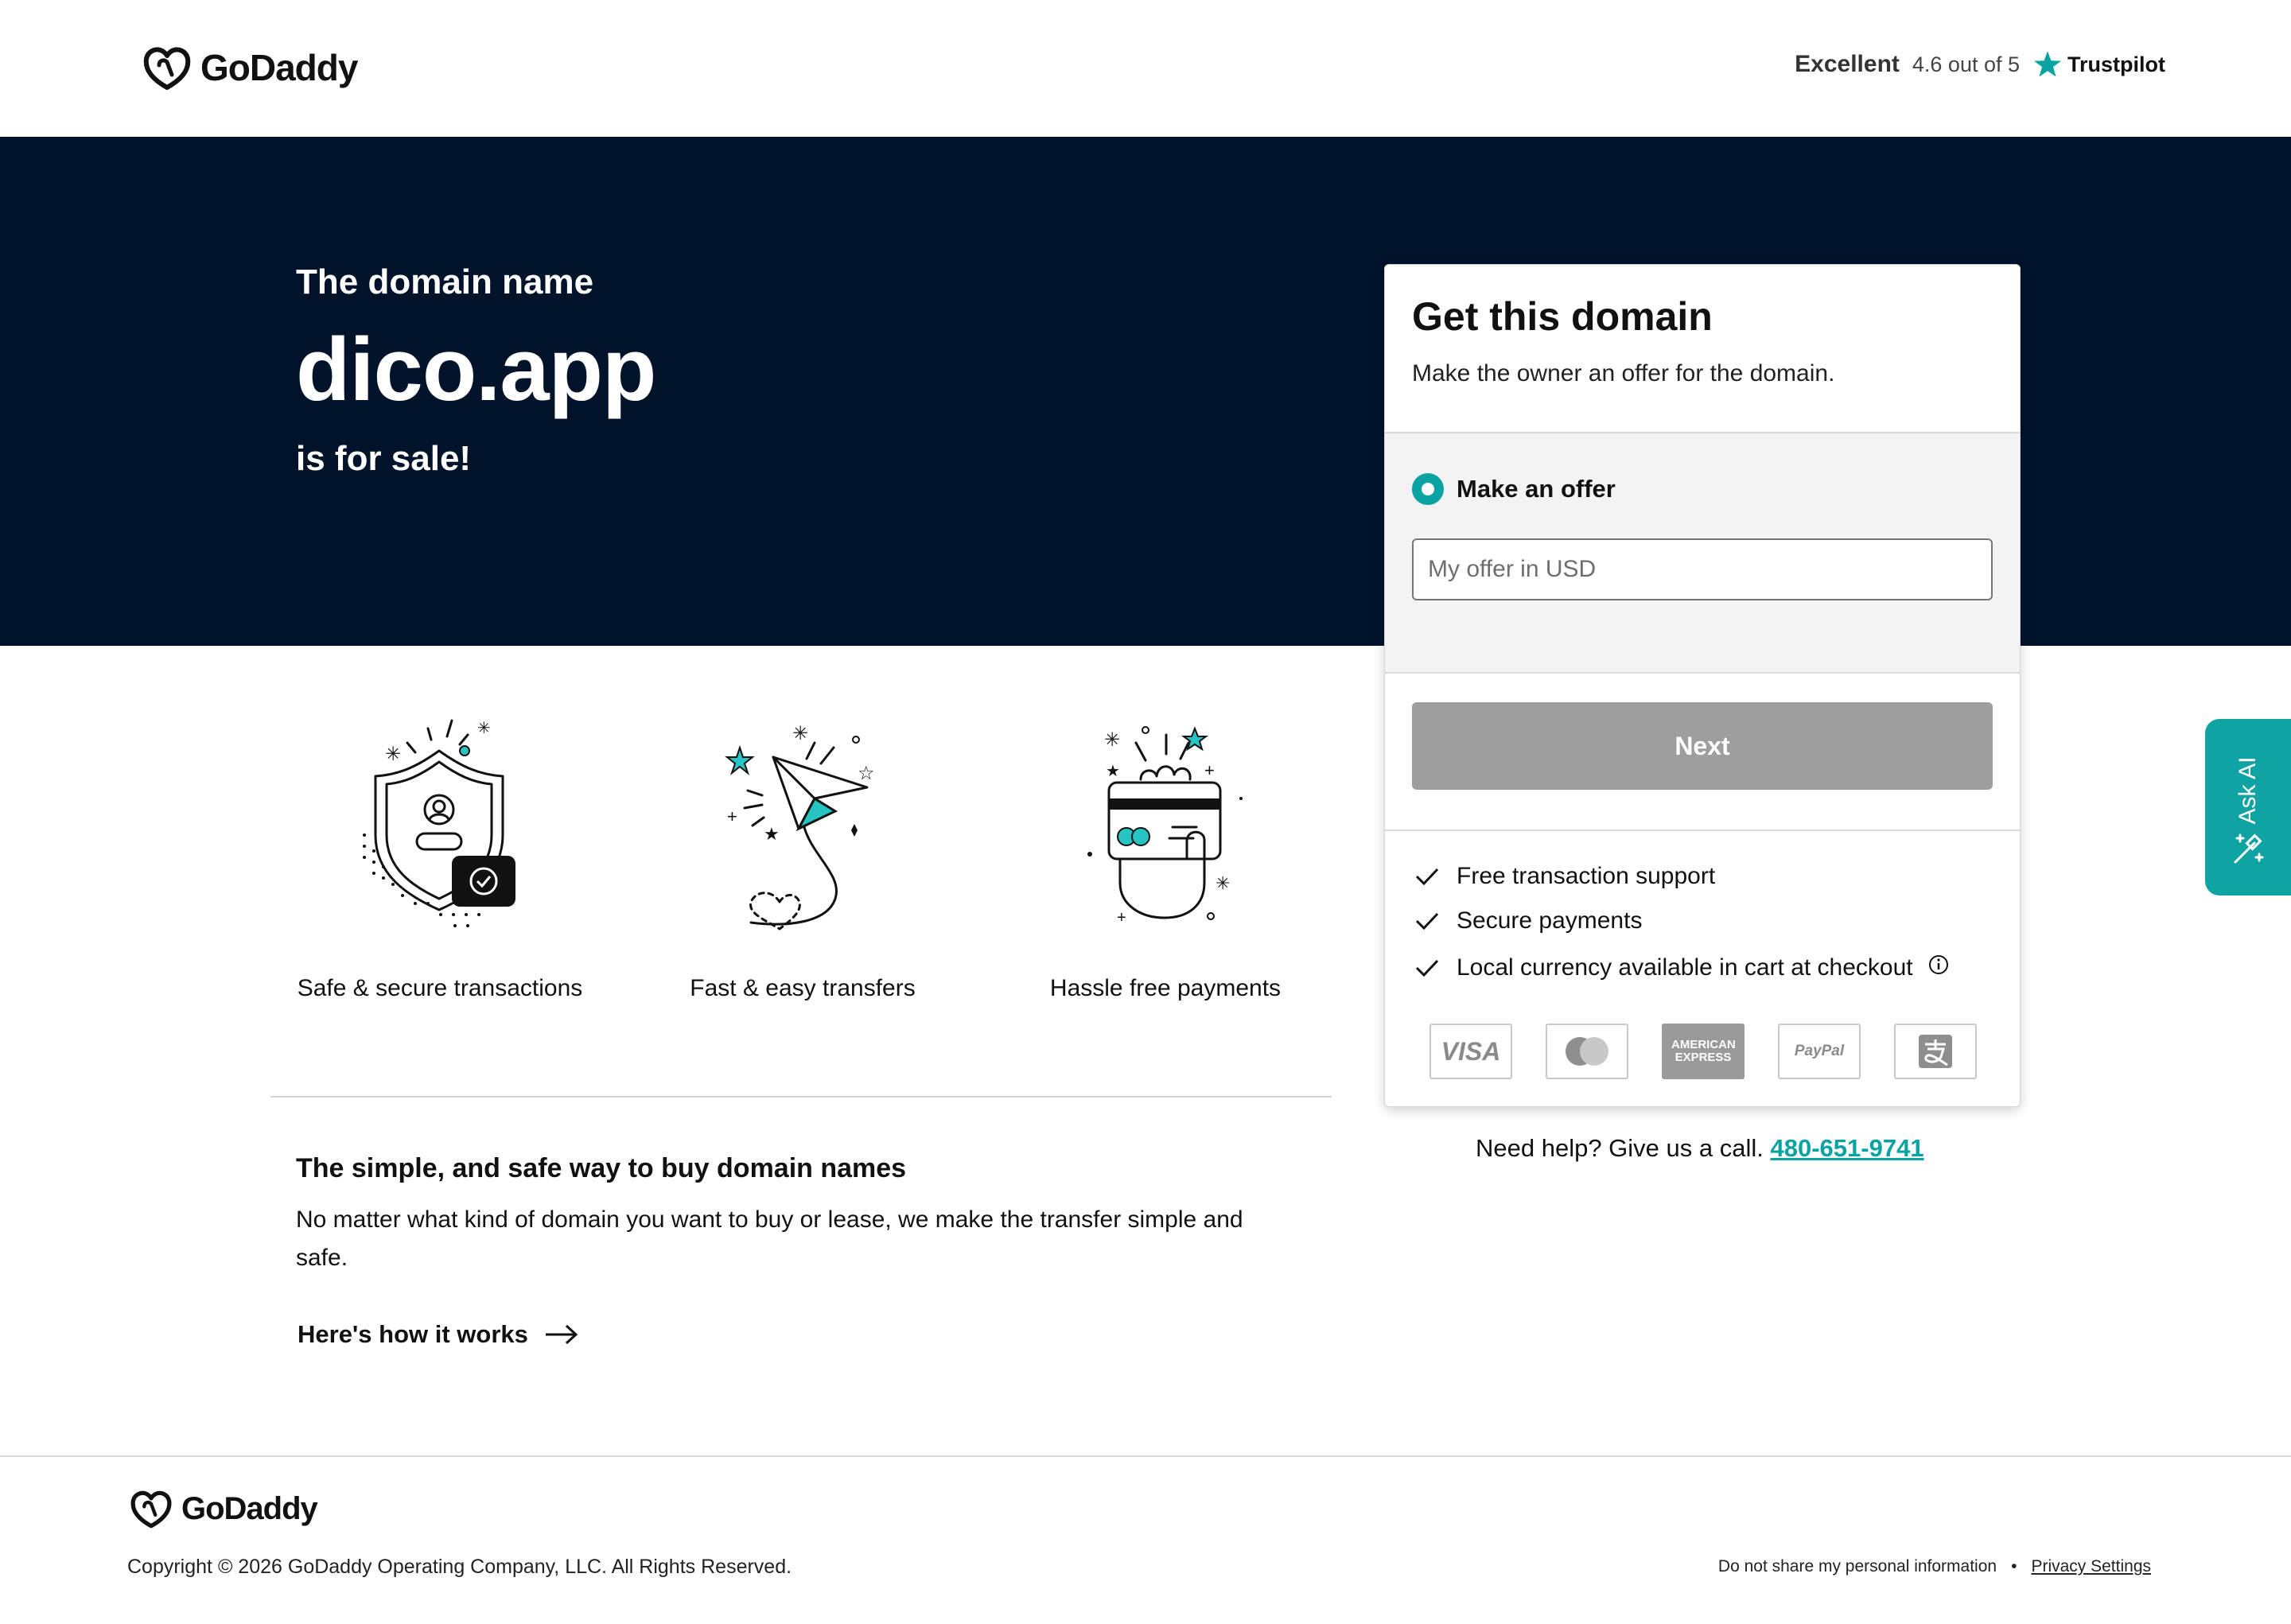 This screenshot has height=1624, width=2291. What do you see at coordinates (1702, 746) in the screenshot?
I see `next-button: Next` at bounding box center [1702, 746].